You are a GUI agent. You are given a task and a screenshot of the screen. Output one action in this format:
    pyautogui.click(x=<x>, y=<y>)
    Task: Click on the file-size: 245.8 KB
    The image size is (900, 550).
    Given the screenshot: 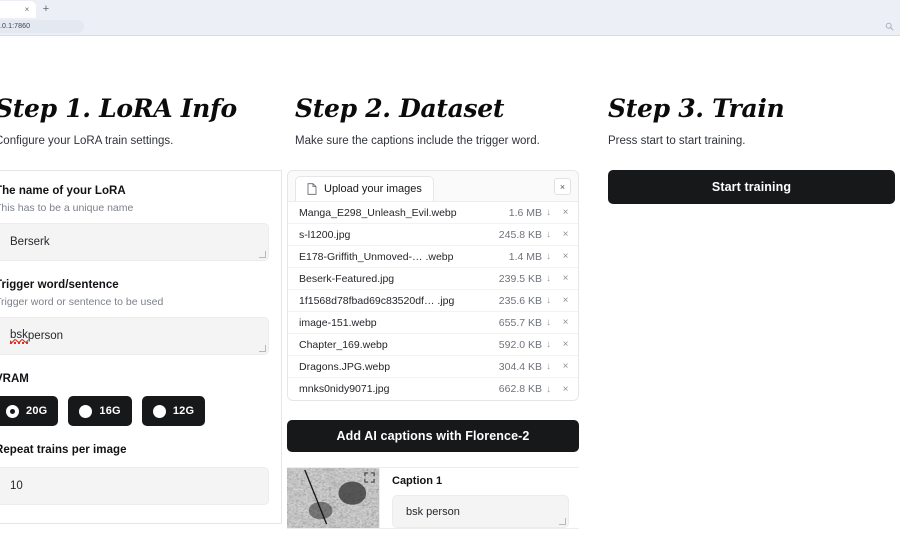 What is the action you would take?
    pyautogui.click(x=520, y=234)
    